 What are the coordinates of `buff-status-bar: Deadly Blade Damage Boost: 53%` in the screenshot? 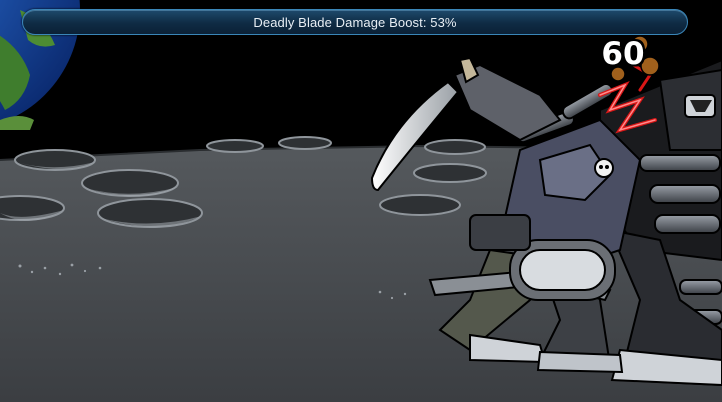 It's located at (355, 22).